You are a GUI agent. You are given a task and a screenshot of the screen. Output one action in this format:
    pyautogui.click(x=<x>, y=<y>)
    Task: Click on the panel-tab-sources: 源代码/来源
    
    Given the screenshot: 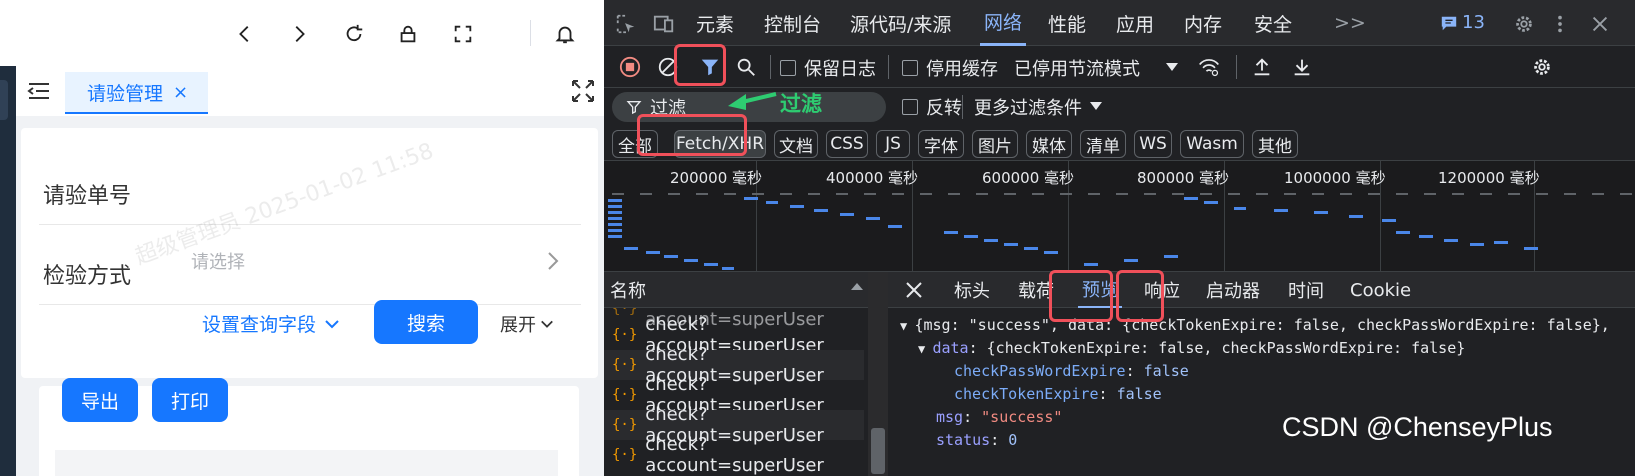 What is the action you would take?
    pyautogui.click(x=900, y=23)
    